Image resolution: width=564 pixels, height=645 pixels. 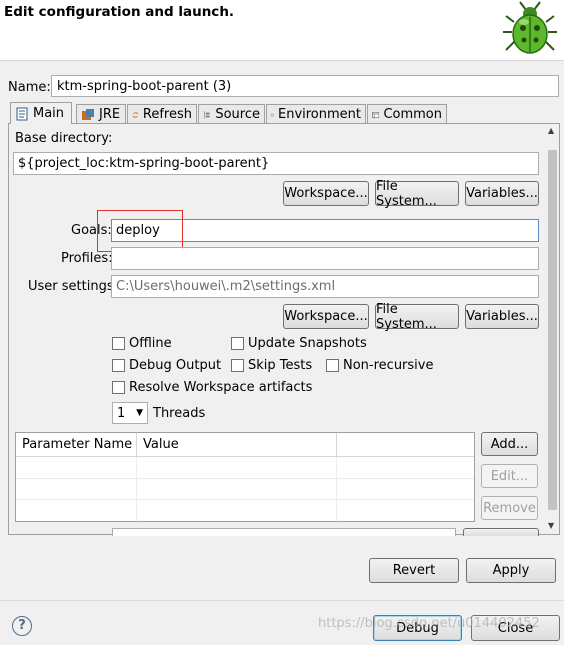 I want to click on revert-button: Revert, so click(x=414, y=570).